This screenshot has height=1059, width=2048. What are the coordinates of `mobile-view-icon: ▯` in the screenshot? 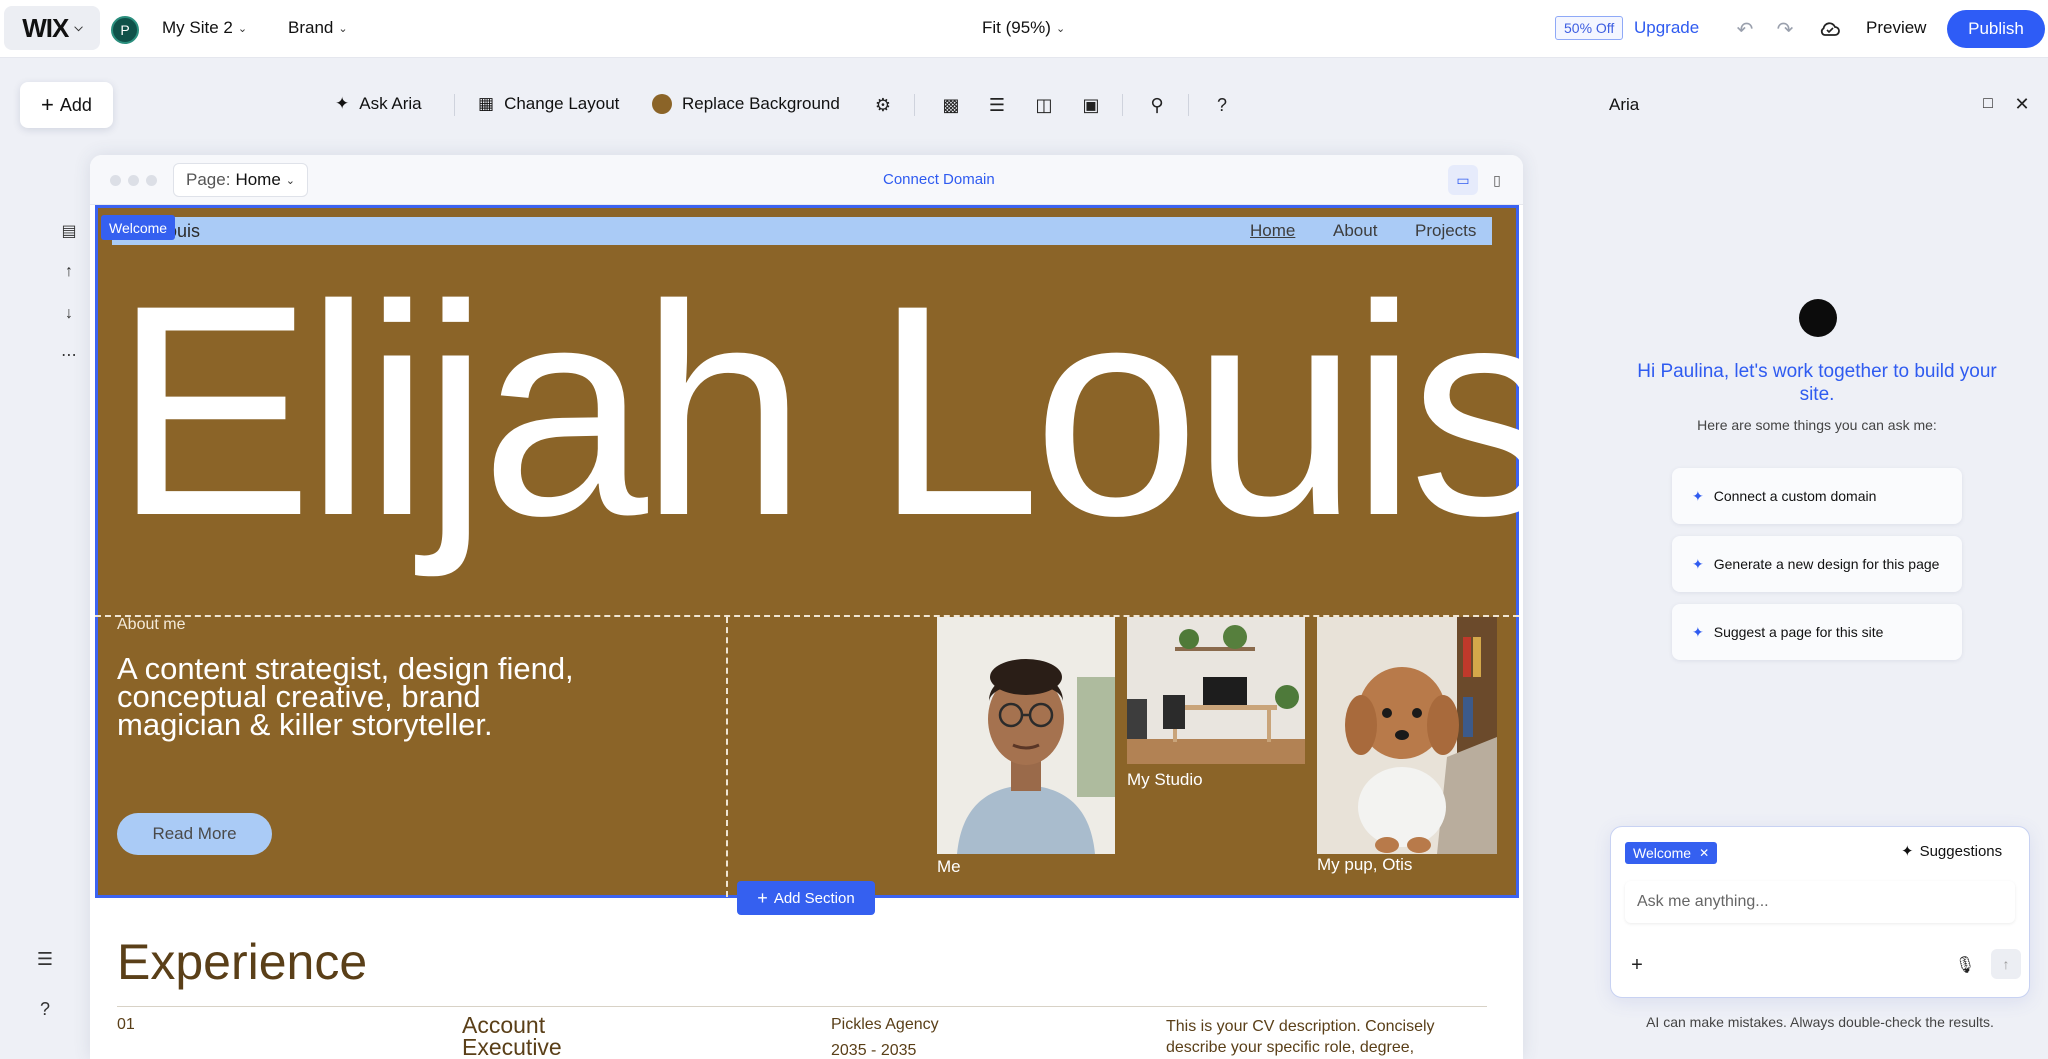 It's located at (1497, 180).